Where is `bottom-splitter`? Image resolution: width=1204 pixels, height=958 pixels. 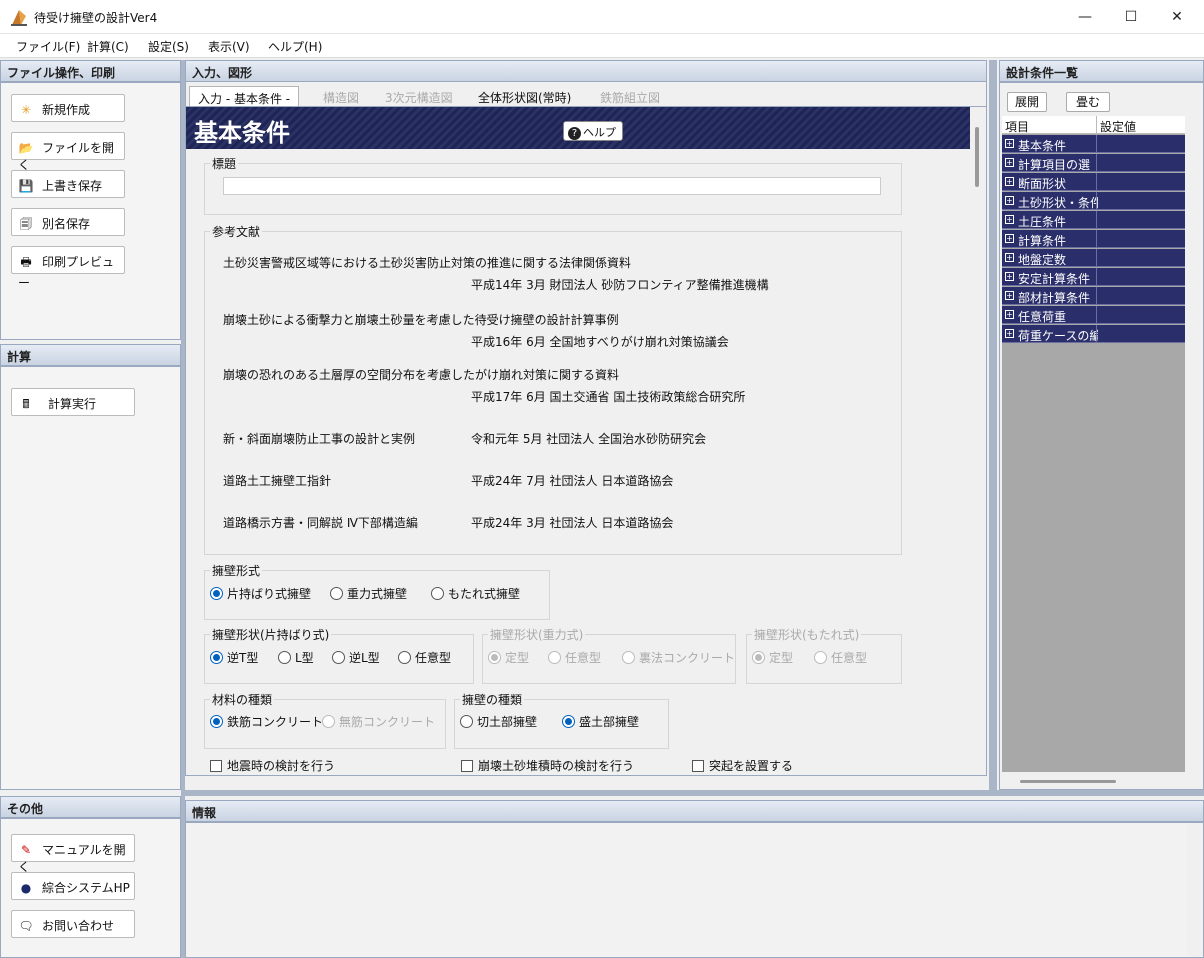
bottom-splitter is located at coordinates (694, 793).